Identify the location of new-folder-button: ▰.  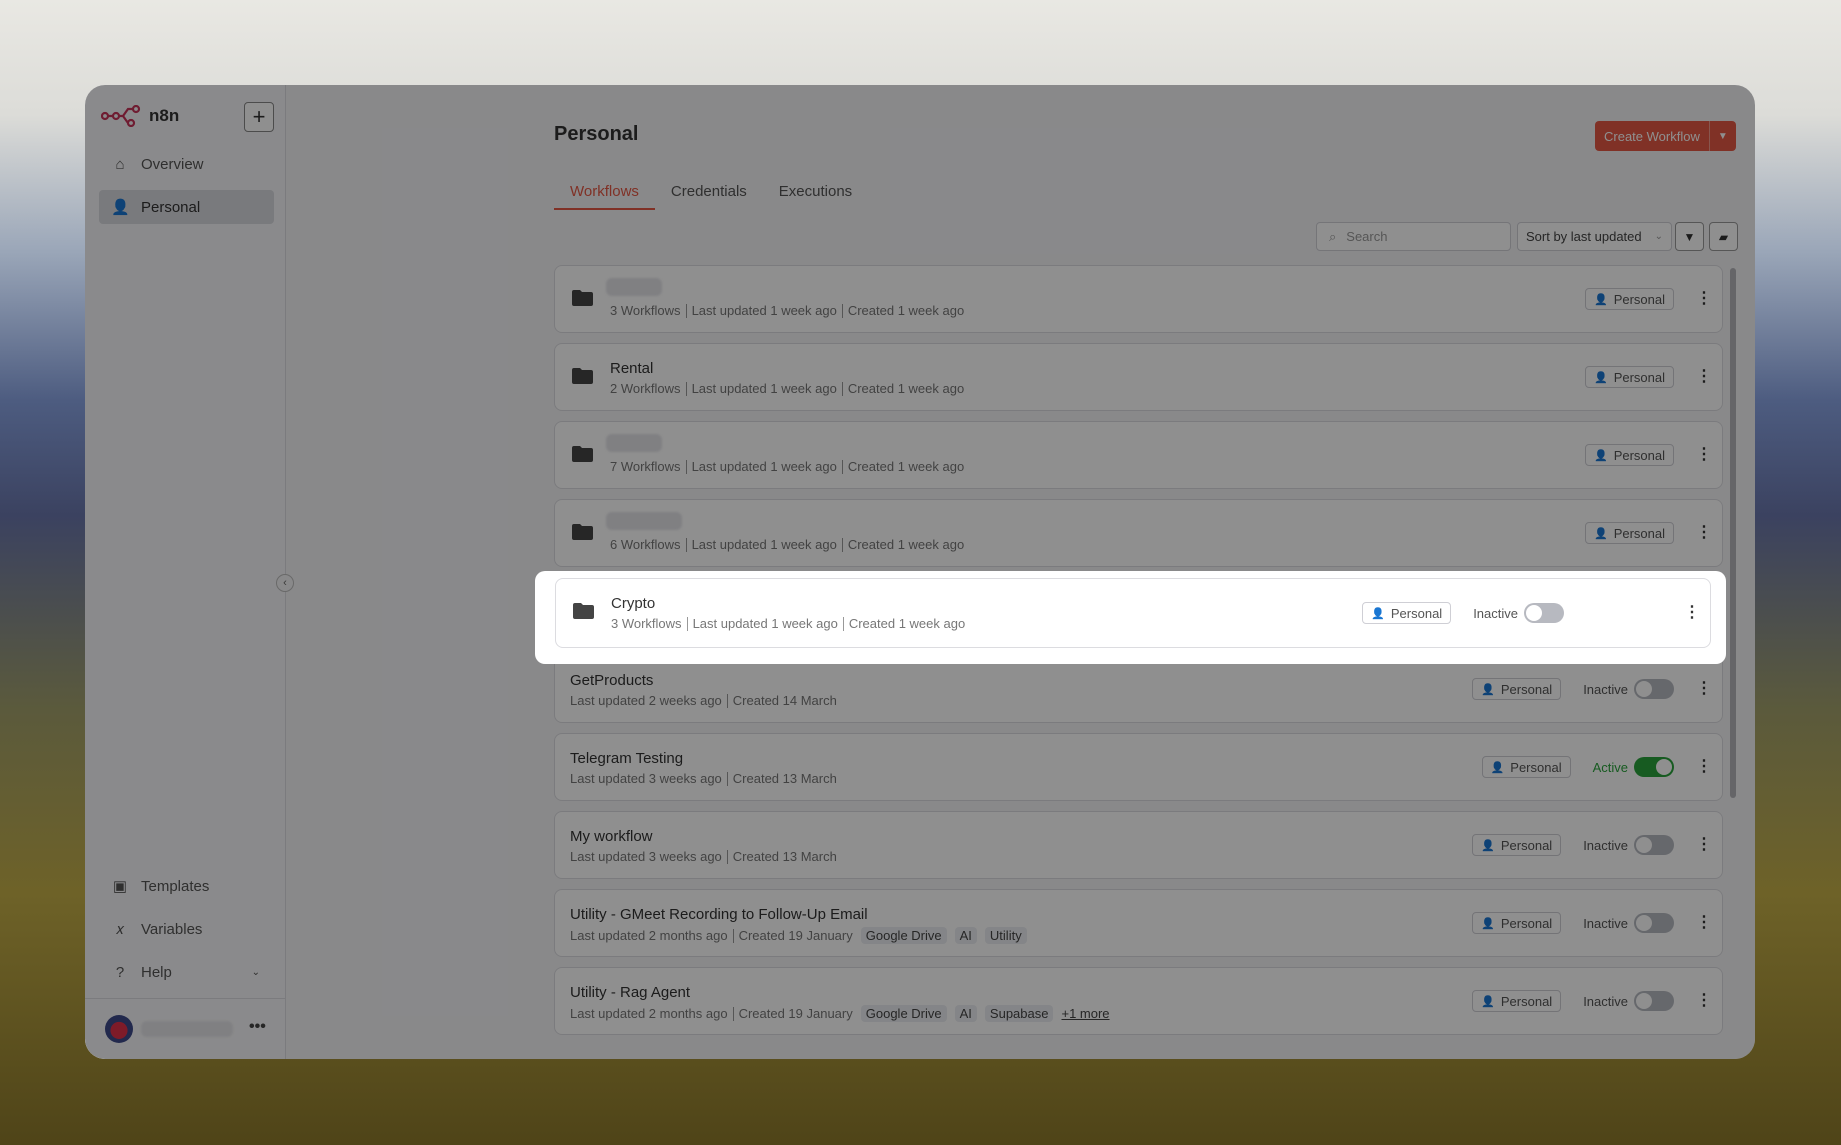
(1723, 236).